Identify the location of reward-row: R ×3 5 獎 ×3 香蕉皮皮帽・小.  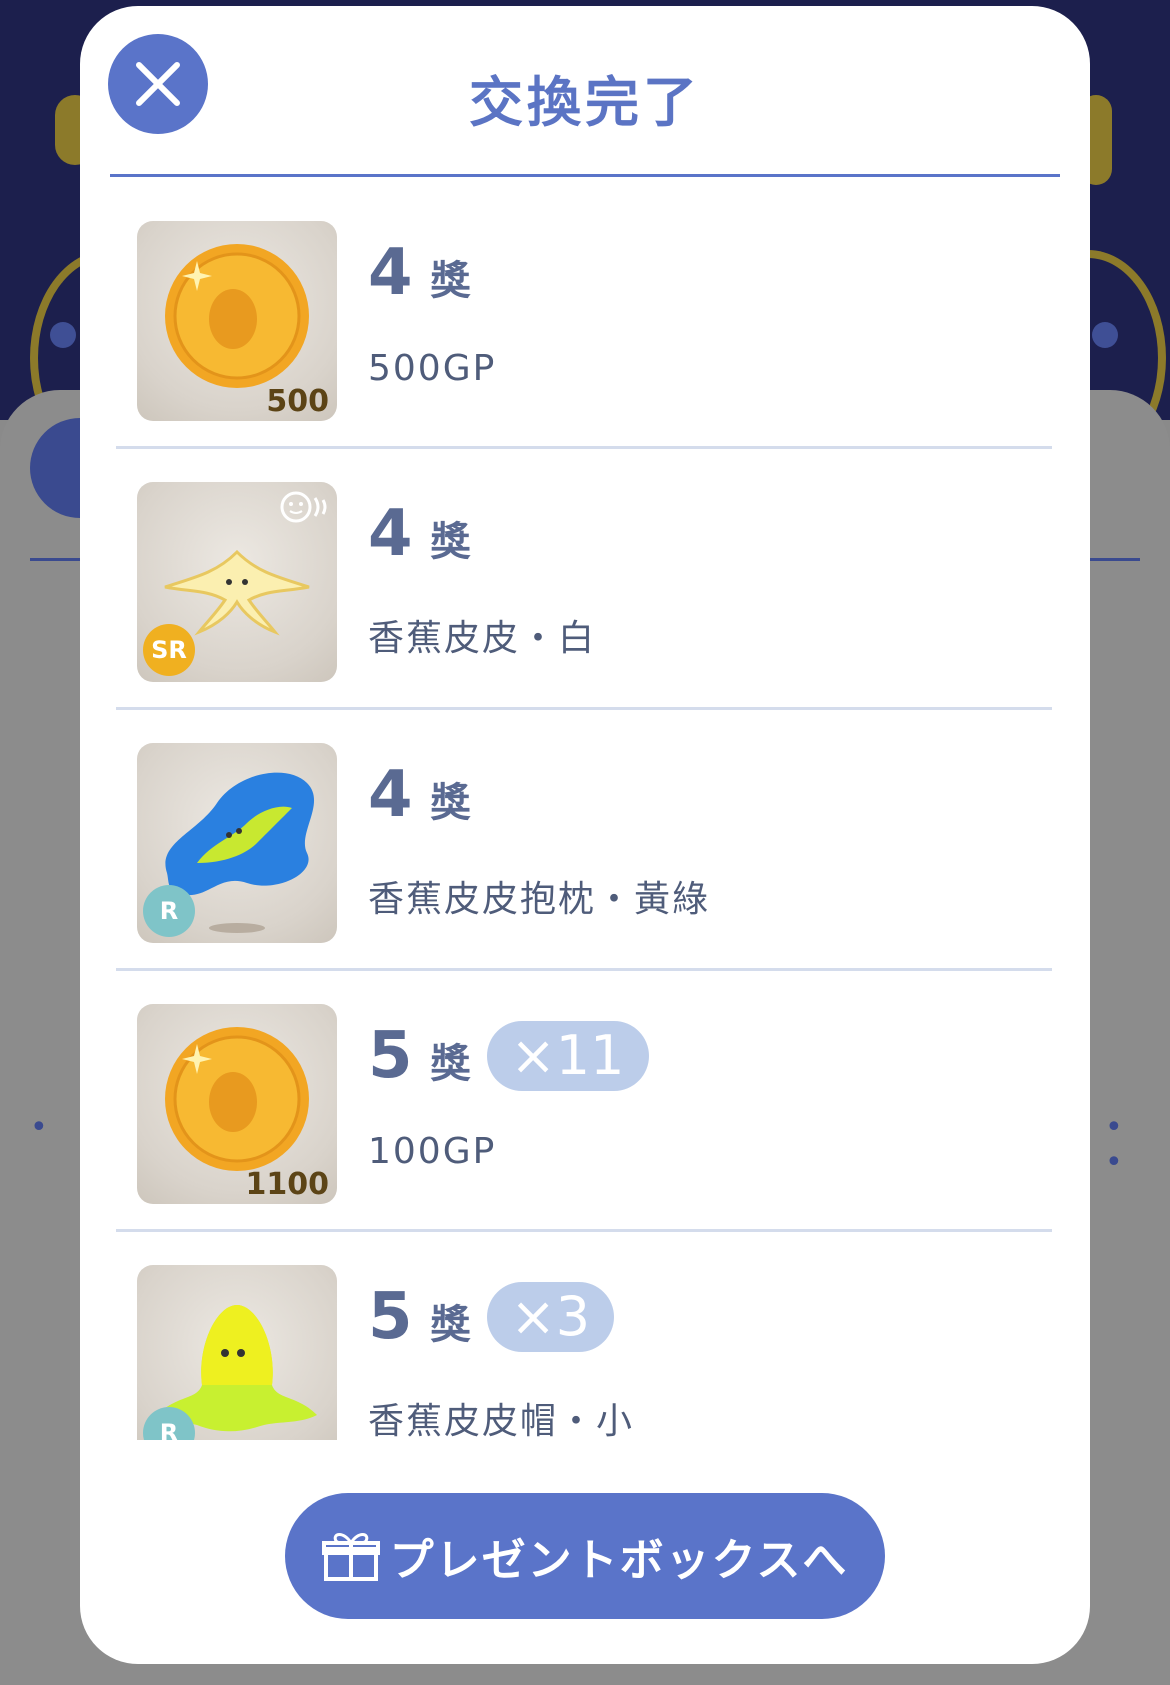
(586, 1336).